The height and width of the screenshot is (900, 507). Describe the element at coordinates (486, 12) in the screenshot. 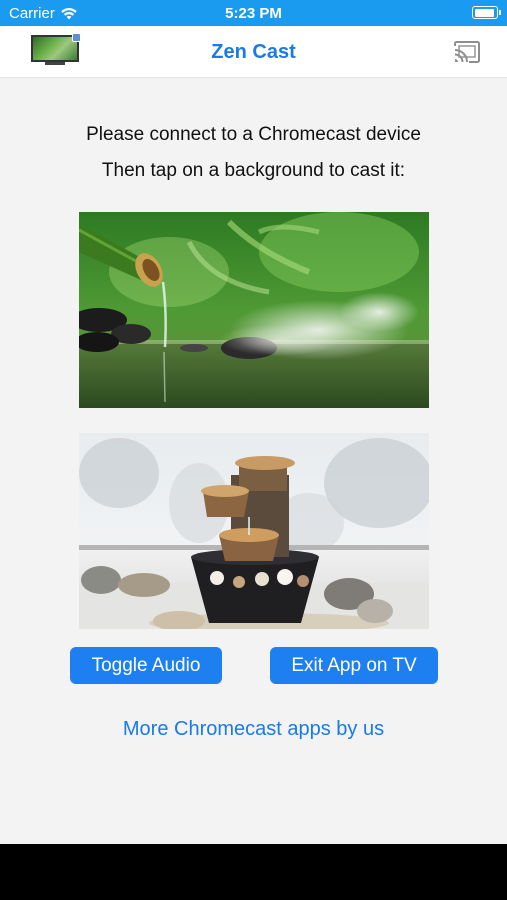

I see `battery-icon` at that location.